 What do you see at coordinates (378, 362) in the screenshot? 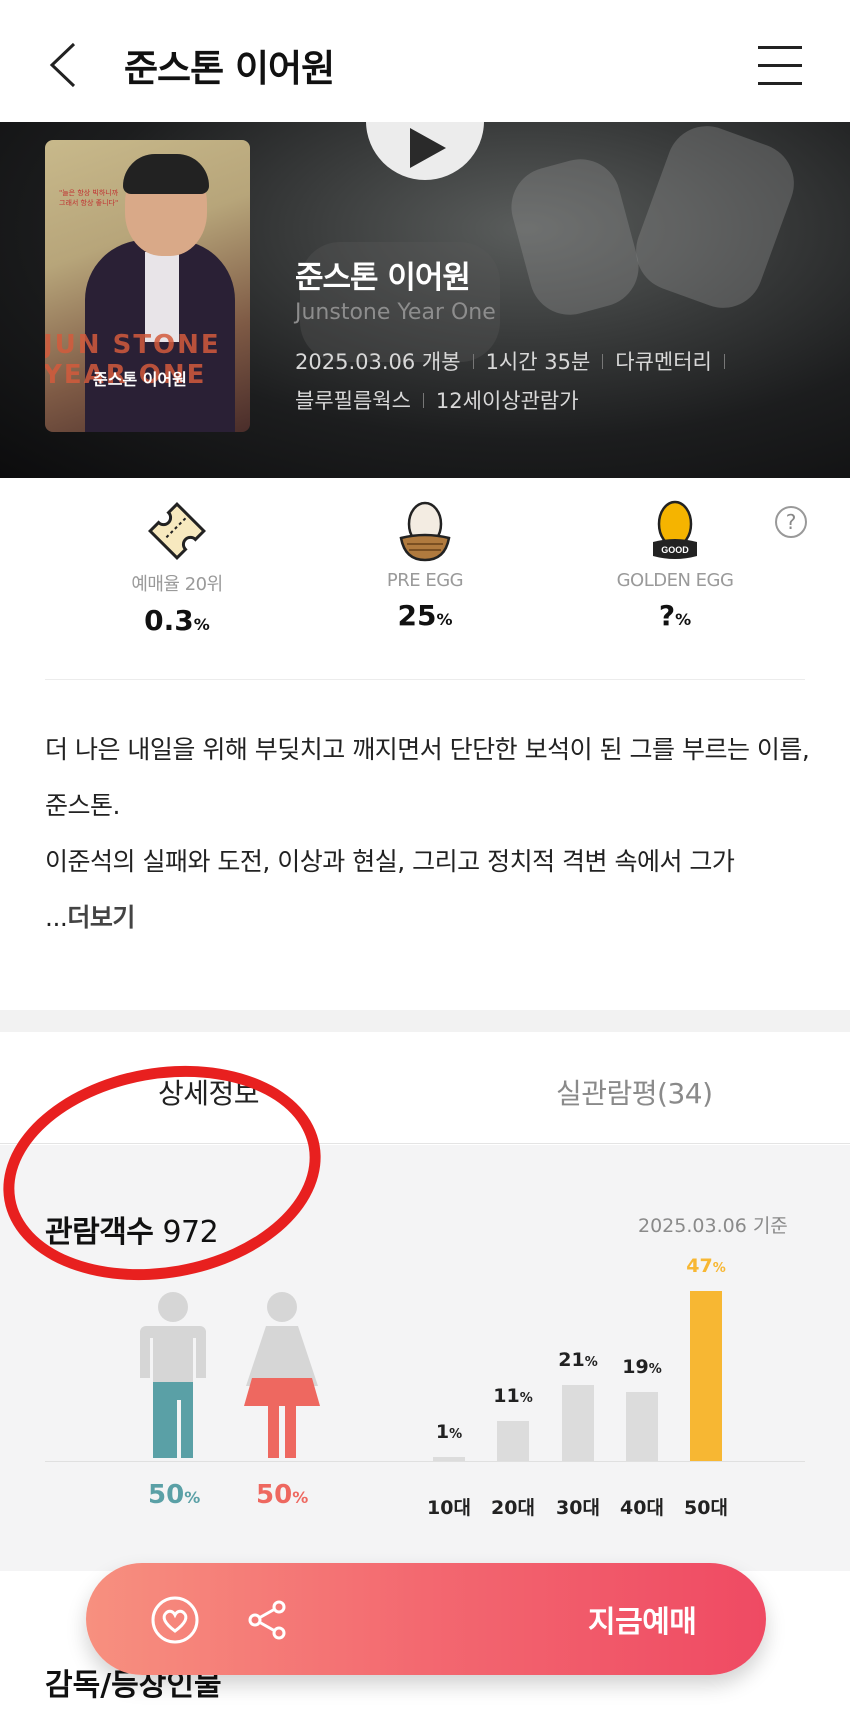
I see `release-date: 2025.03.06 개봉` at bounding box center [378, 362].